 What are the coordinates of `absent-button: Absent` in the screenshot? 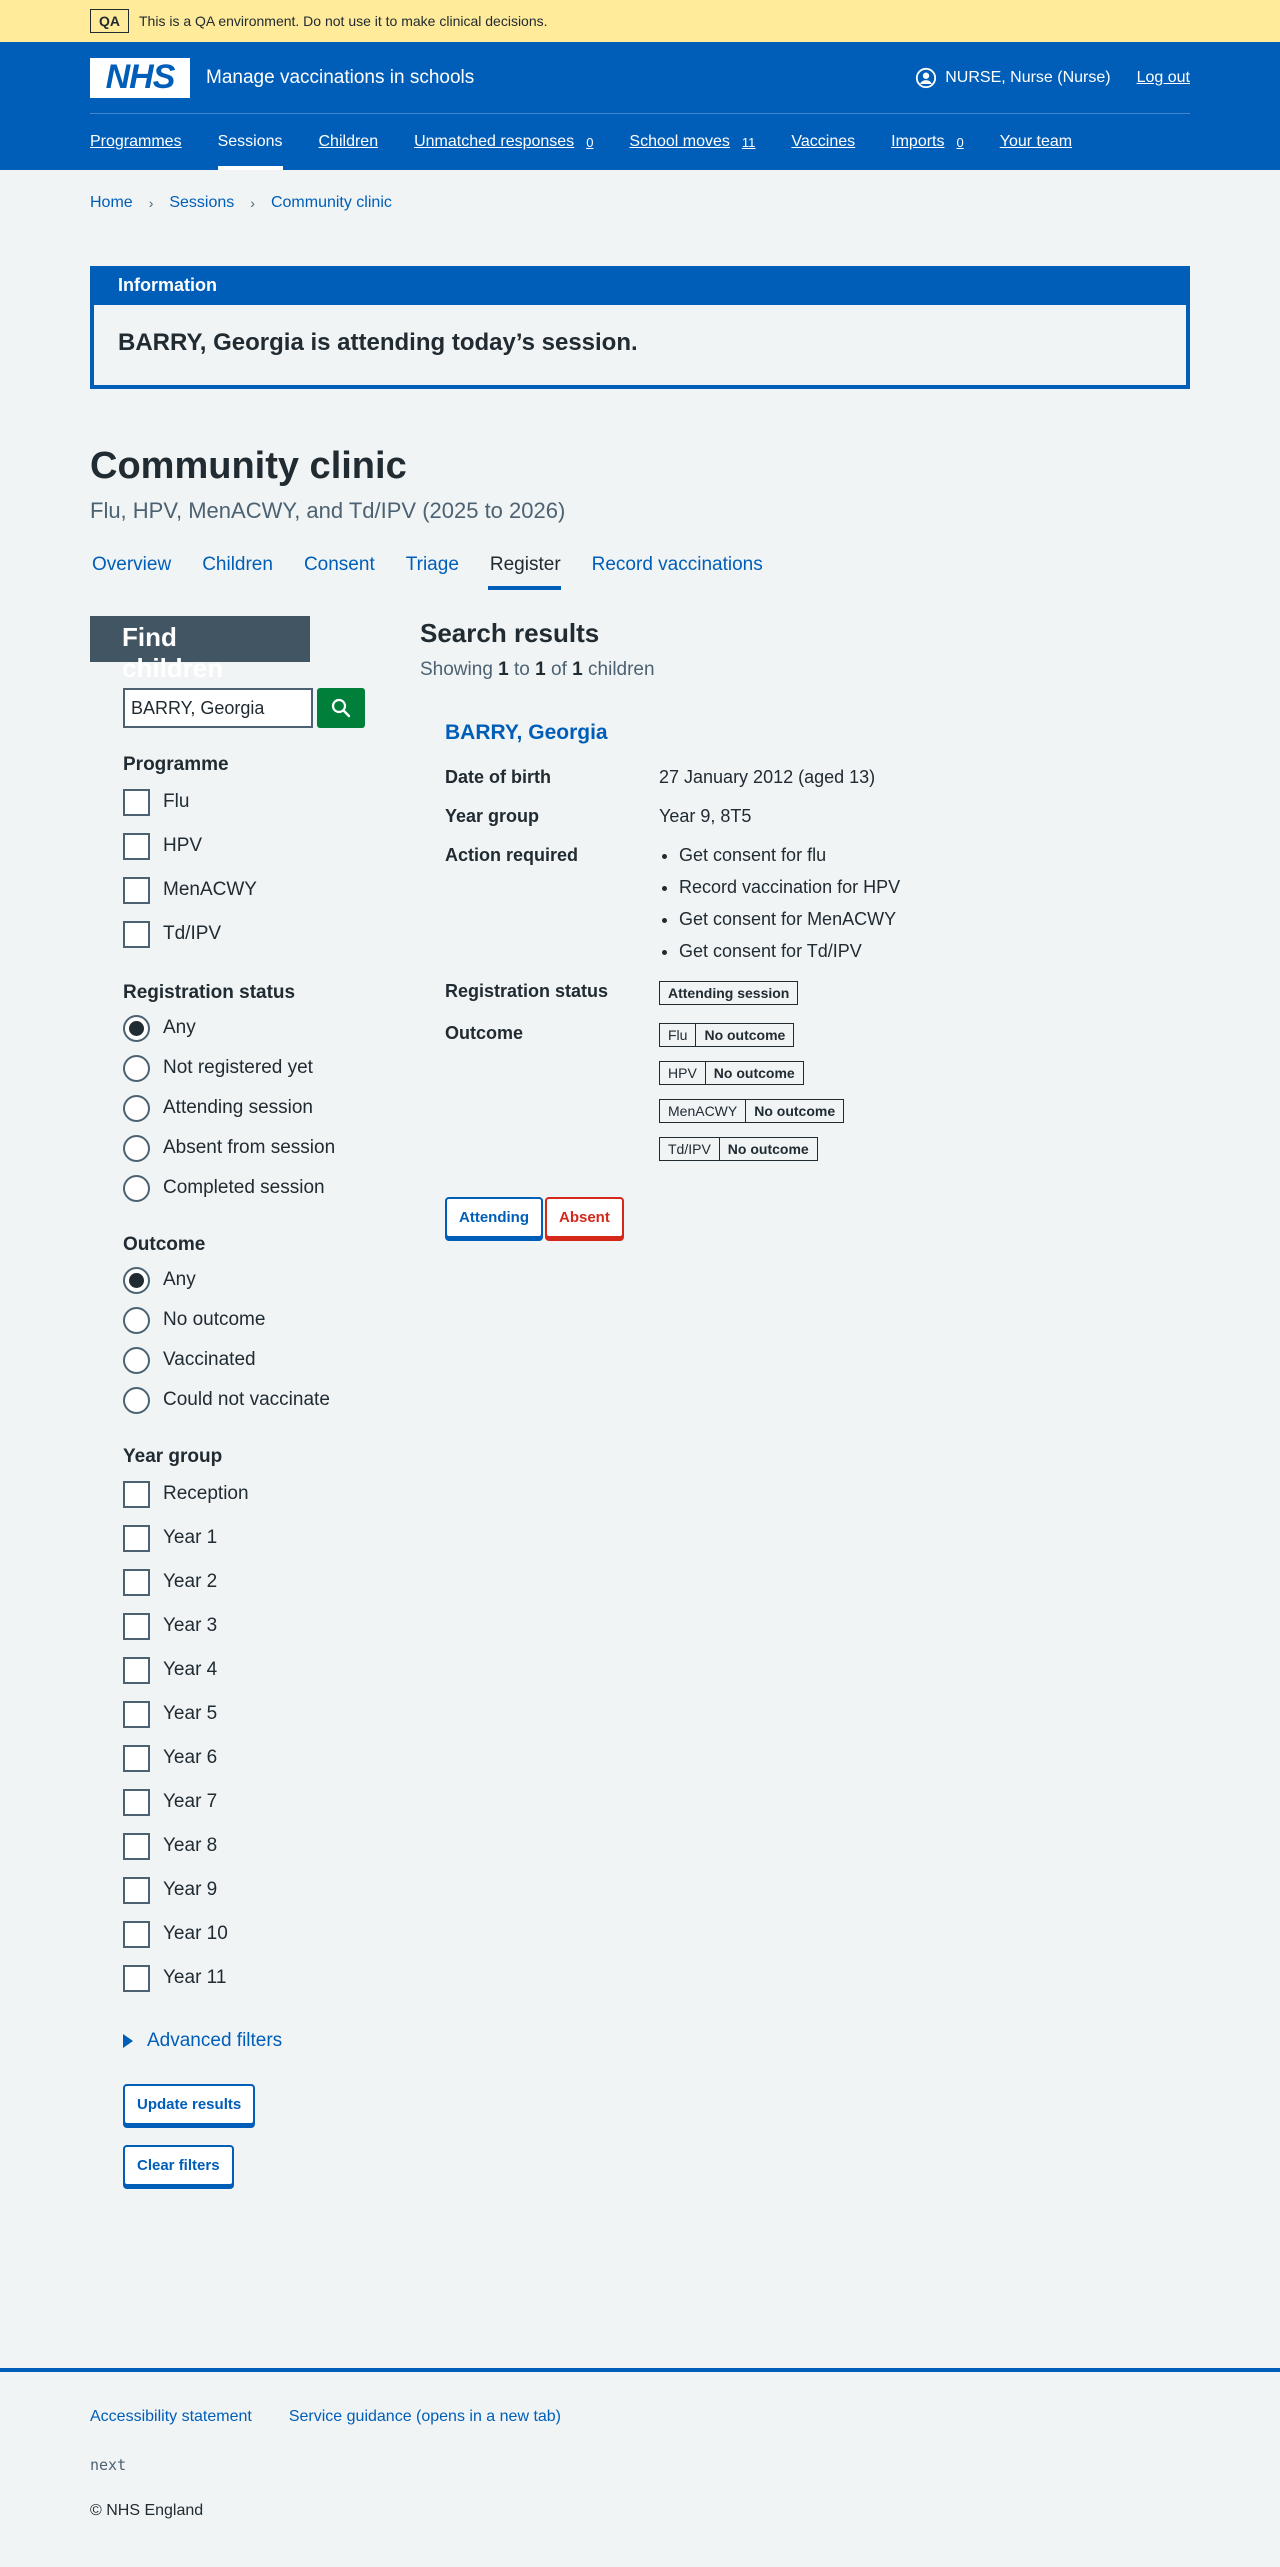 It's located at (584, 1217).